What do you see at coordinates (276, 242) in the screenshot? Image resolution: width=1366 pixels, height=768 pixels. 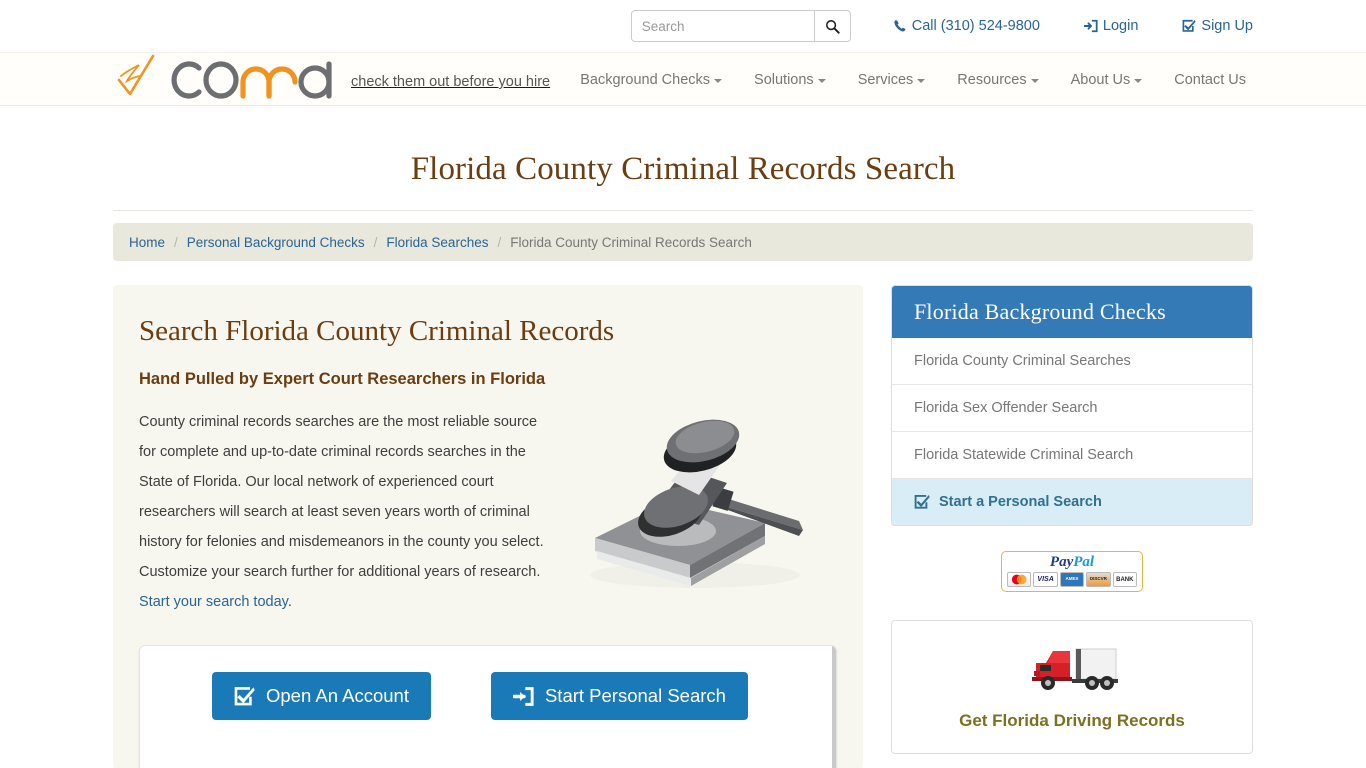 I see `breadcrumb-item-personal-background-checks: Personal Background Checks` at bounding box center [276, 242].